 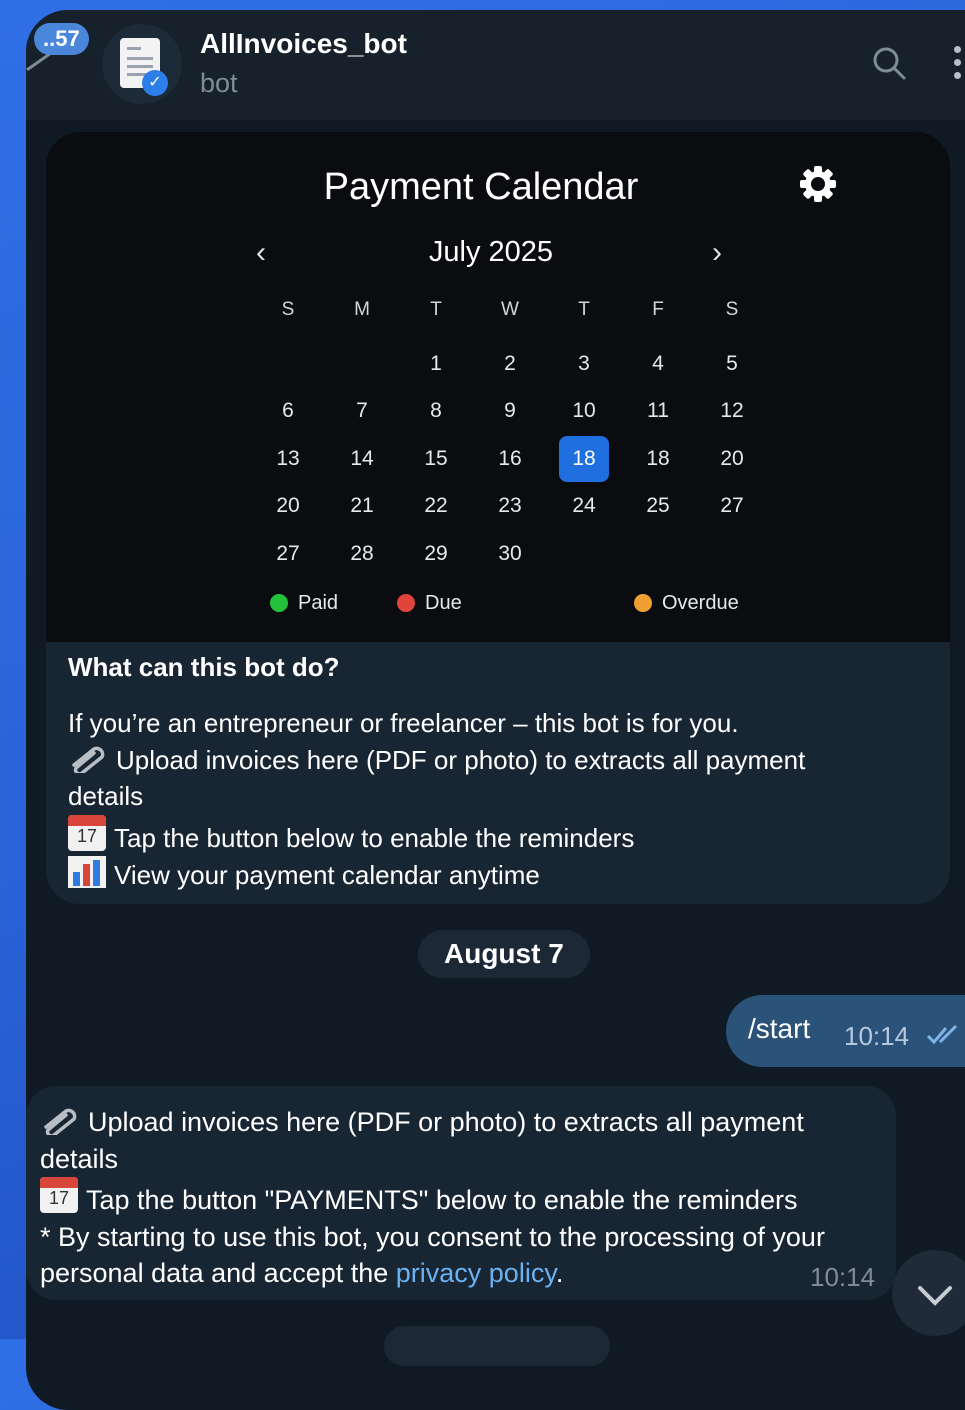 I want to click on calendar-day: 21, so click(x=362, y=505).